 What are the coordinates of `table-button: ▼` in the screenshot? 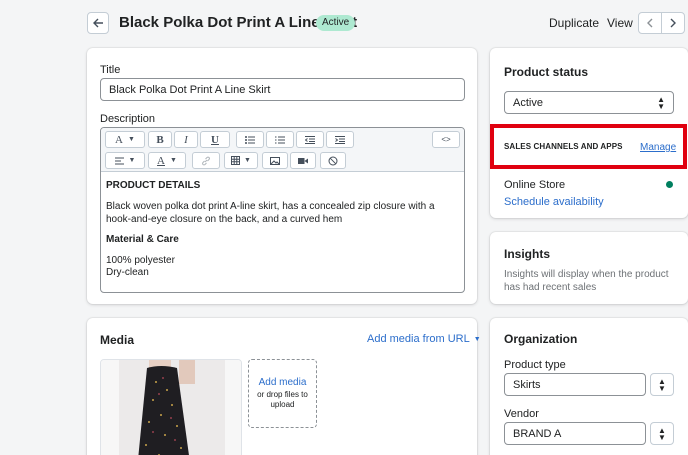 It's located at (241, 160).